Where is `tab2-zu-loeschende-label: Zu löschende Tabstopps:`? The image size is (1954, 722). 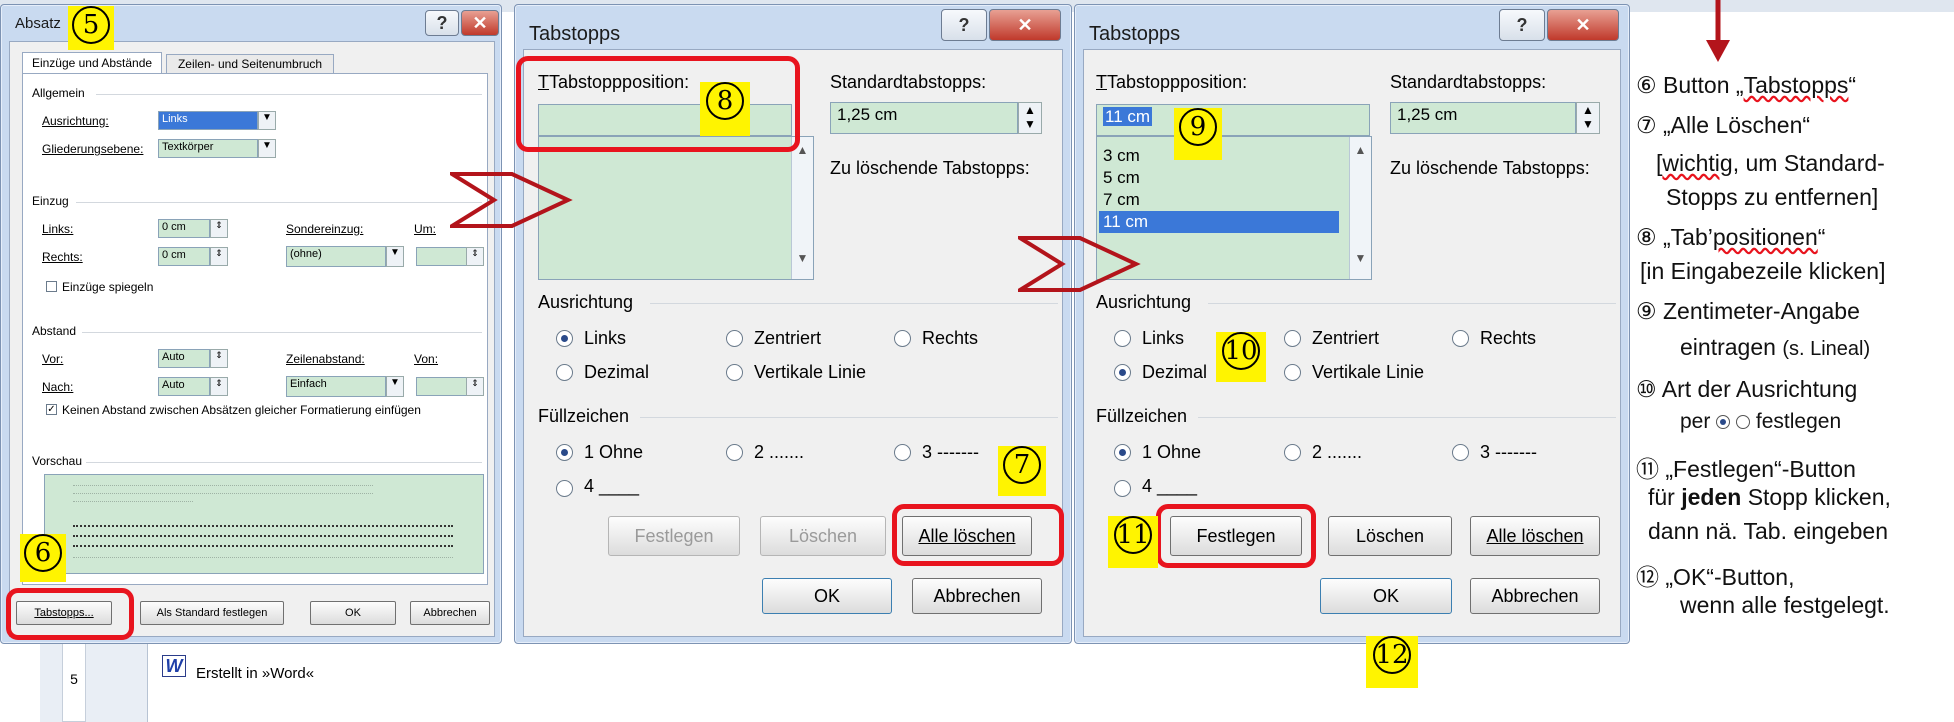 tab2-zu-loeschende-label: Zu löschende Tabstopps: is located at coordinates (1490, 168).